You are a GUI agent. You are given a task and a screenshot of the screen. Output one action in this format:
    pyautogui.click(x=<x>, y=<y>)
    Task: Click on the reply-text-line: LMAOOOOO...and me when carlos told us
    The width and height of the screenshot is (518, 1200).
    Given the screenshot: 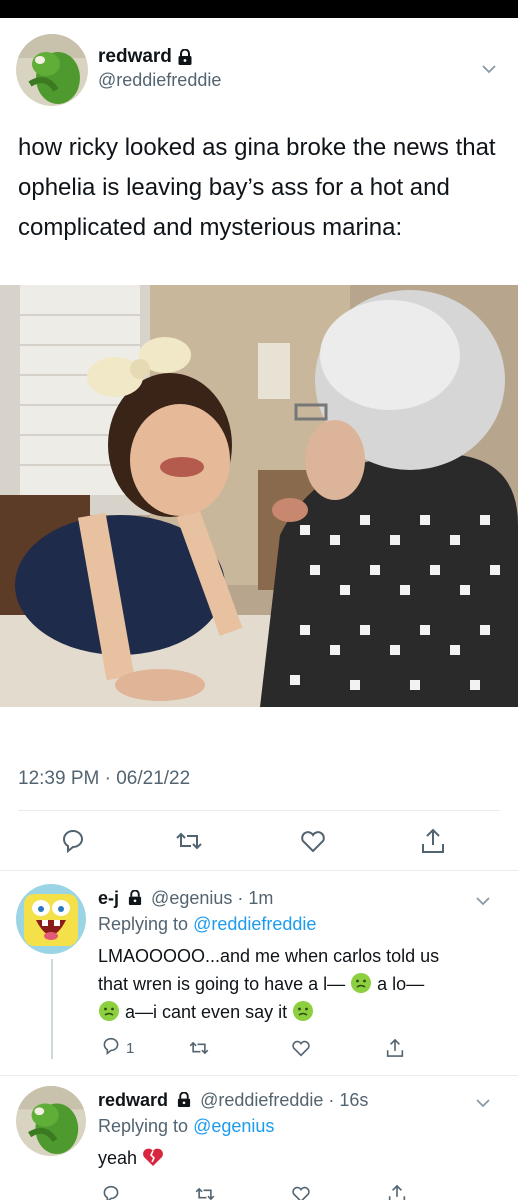 What is the action you would take?
    pyautogui.click(x=269, y=956)
    